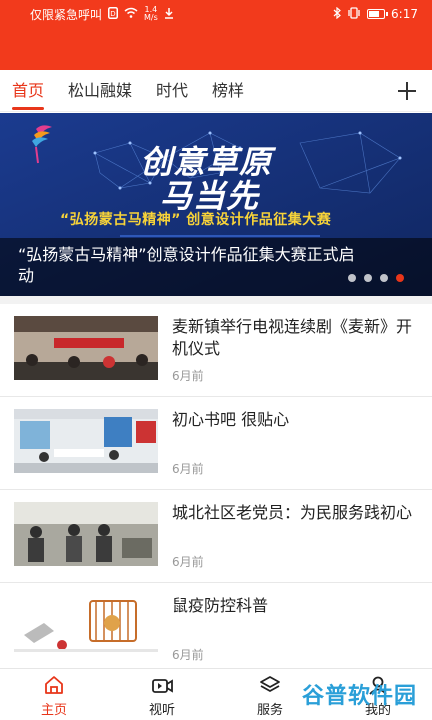  I want to click on channel-tabs: 首页 松山融媒 时代 榜样, so click(216, 91).